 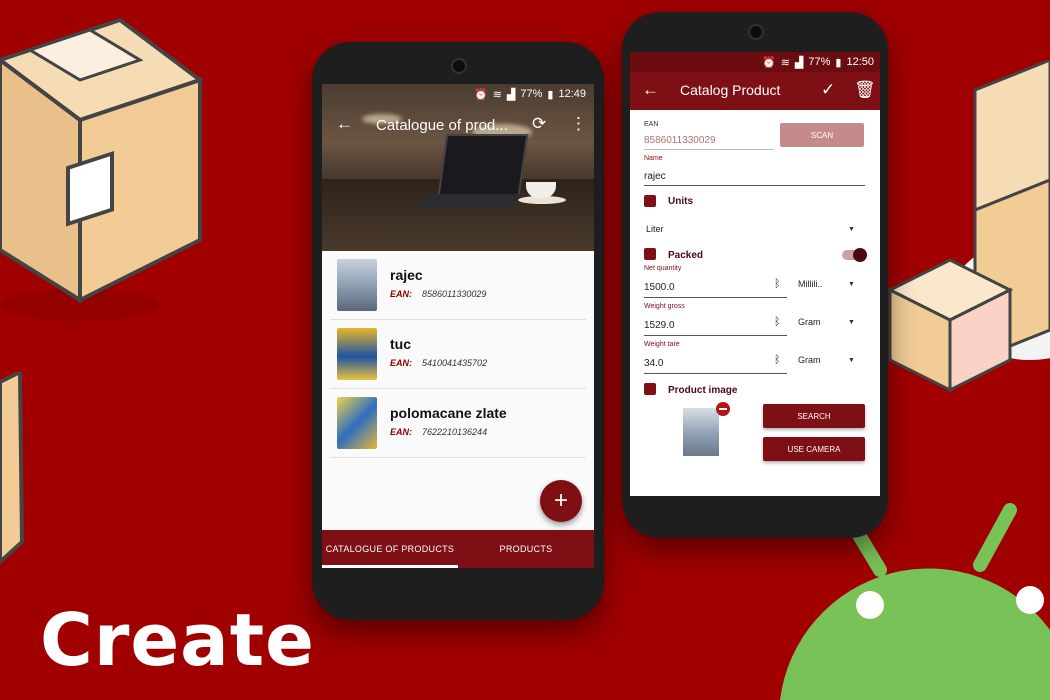 What do you see at coordinates (650, 254) in the screenshot?
I see `briefcase-icon` at bounding box center [650, 254].